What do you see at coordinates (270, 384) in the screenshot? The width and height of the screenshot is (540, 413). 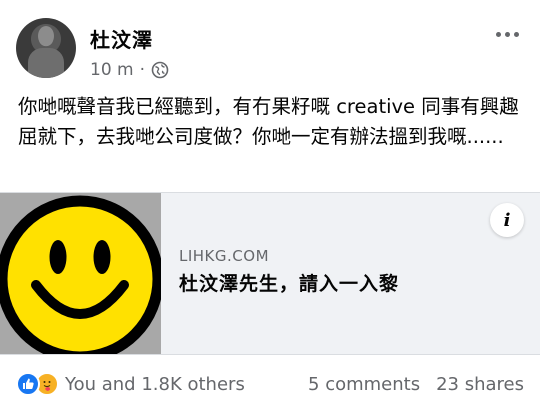 I see `post-footer: You and 1.8K others 5 comments 23 shares` at bounding box center [270, 384].